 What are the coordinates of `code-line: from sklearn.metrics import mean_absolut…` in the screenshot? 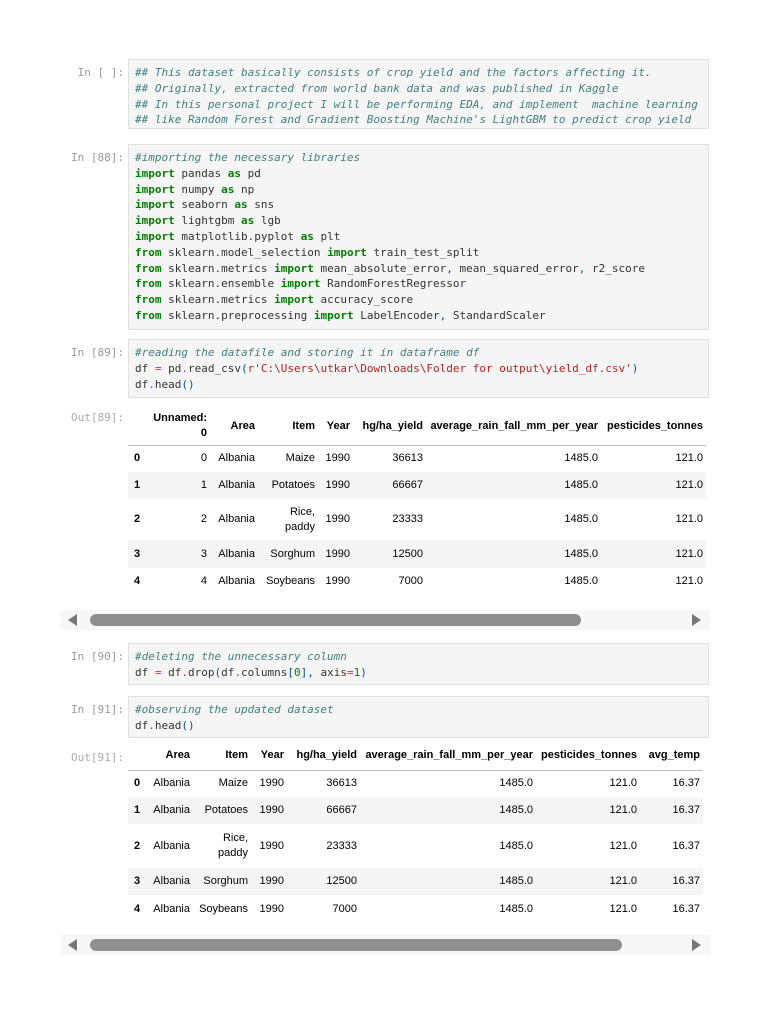 It's located at (421, 269).